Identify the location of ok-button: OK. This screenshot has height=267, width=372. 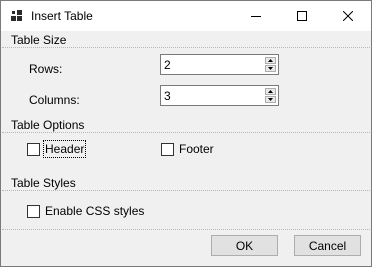
(244, 245).